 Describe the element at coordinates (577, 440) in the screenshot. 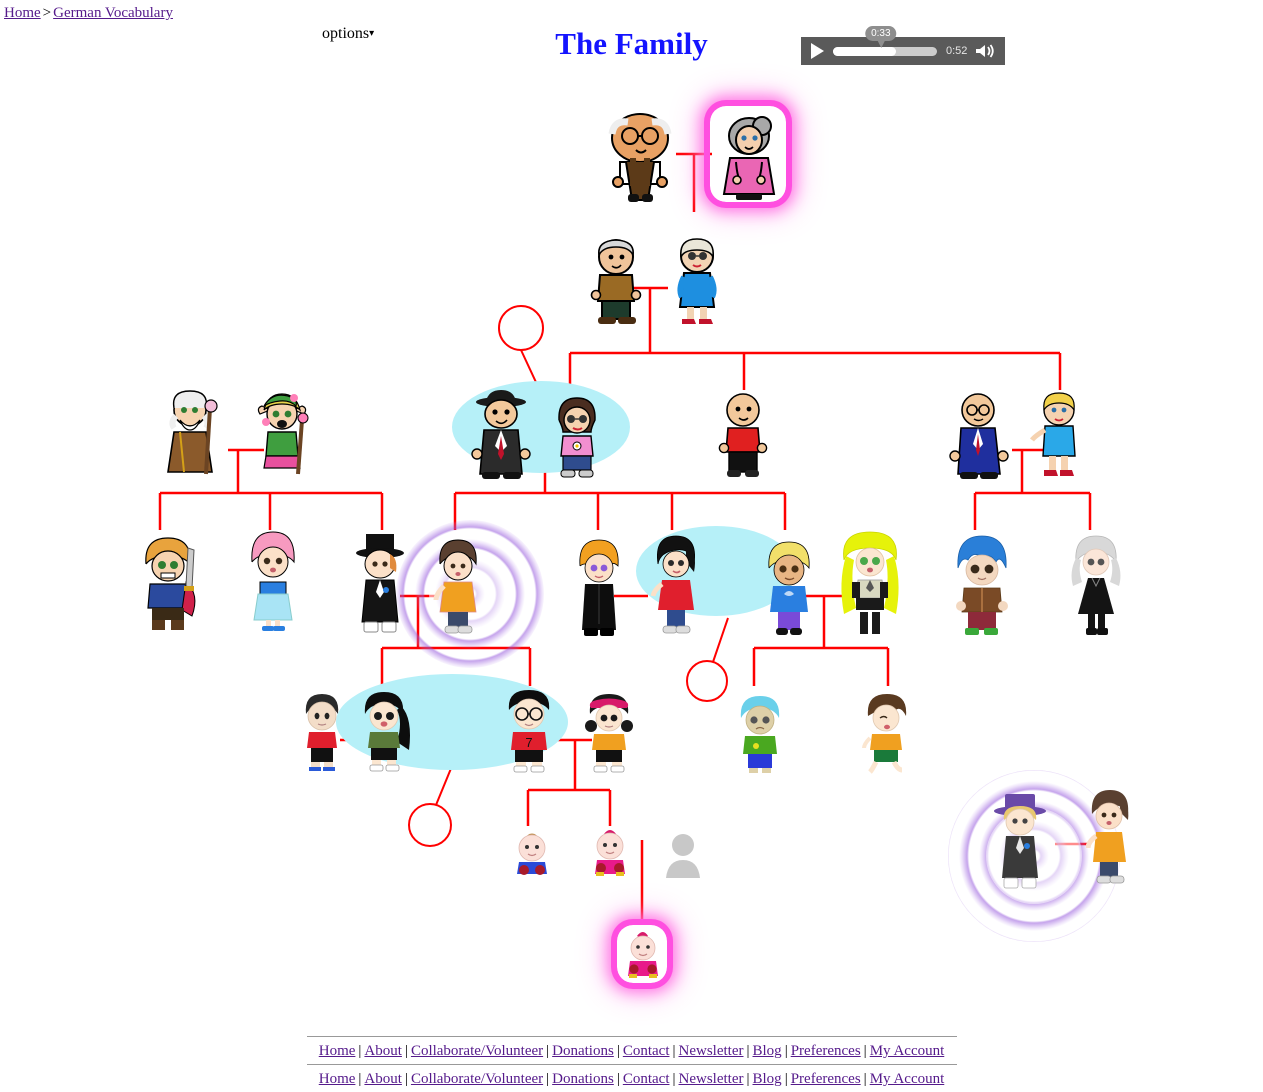

I see `person-mother-flower-shirt` at that location.